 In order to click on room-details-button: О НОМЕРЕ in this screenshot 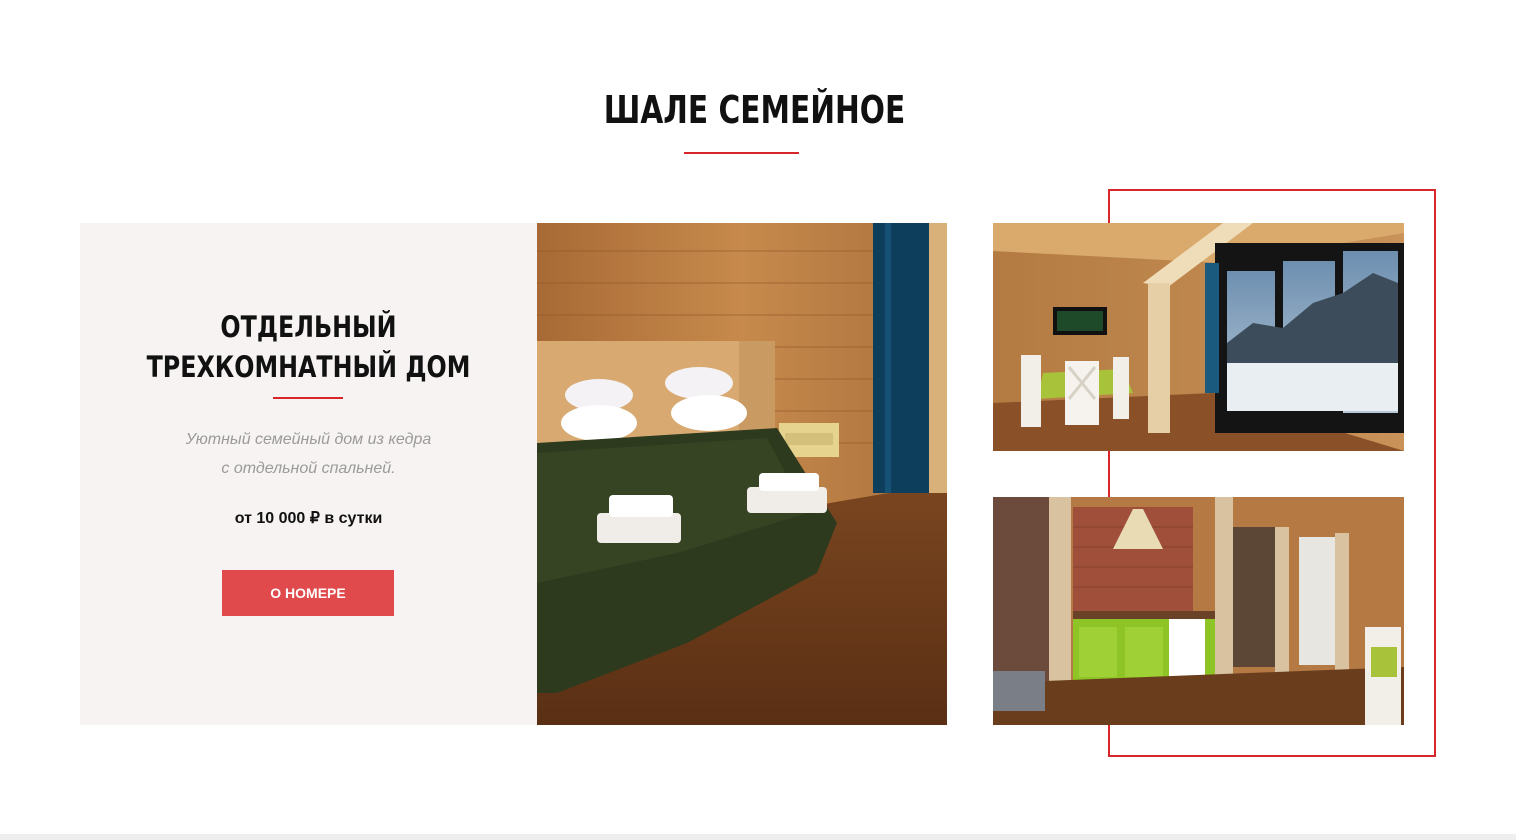, I will do `click(308, 593)`.